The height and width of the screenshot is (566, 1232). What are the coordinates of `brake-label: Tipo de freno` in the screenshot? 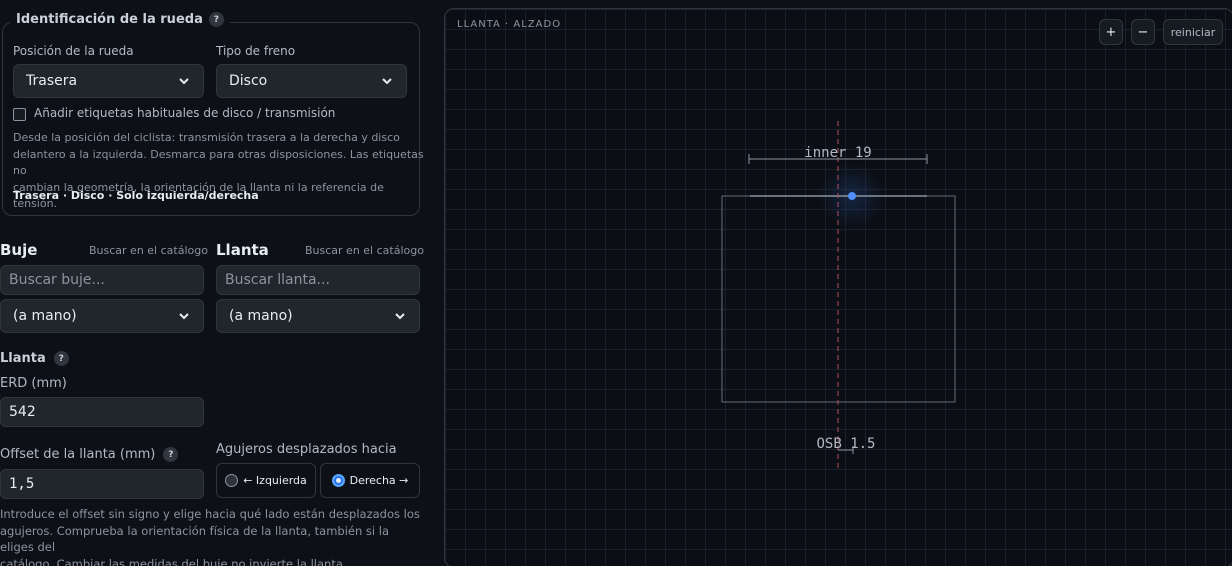 It's located at (256, 51).